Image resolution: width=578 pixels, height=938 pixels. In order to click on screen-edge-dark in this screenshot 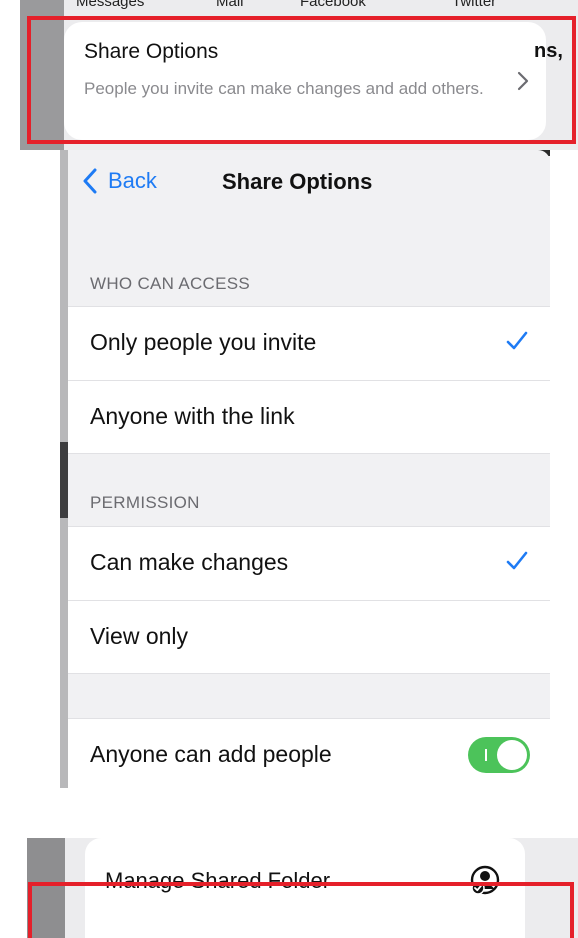, I will do `click(64, 480)`.